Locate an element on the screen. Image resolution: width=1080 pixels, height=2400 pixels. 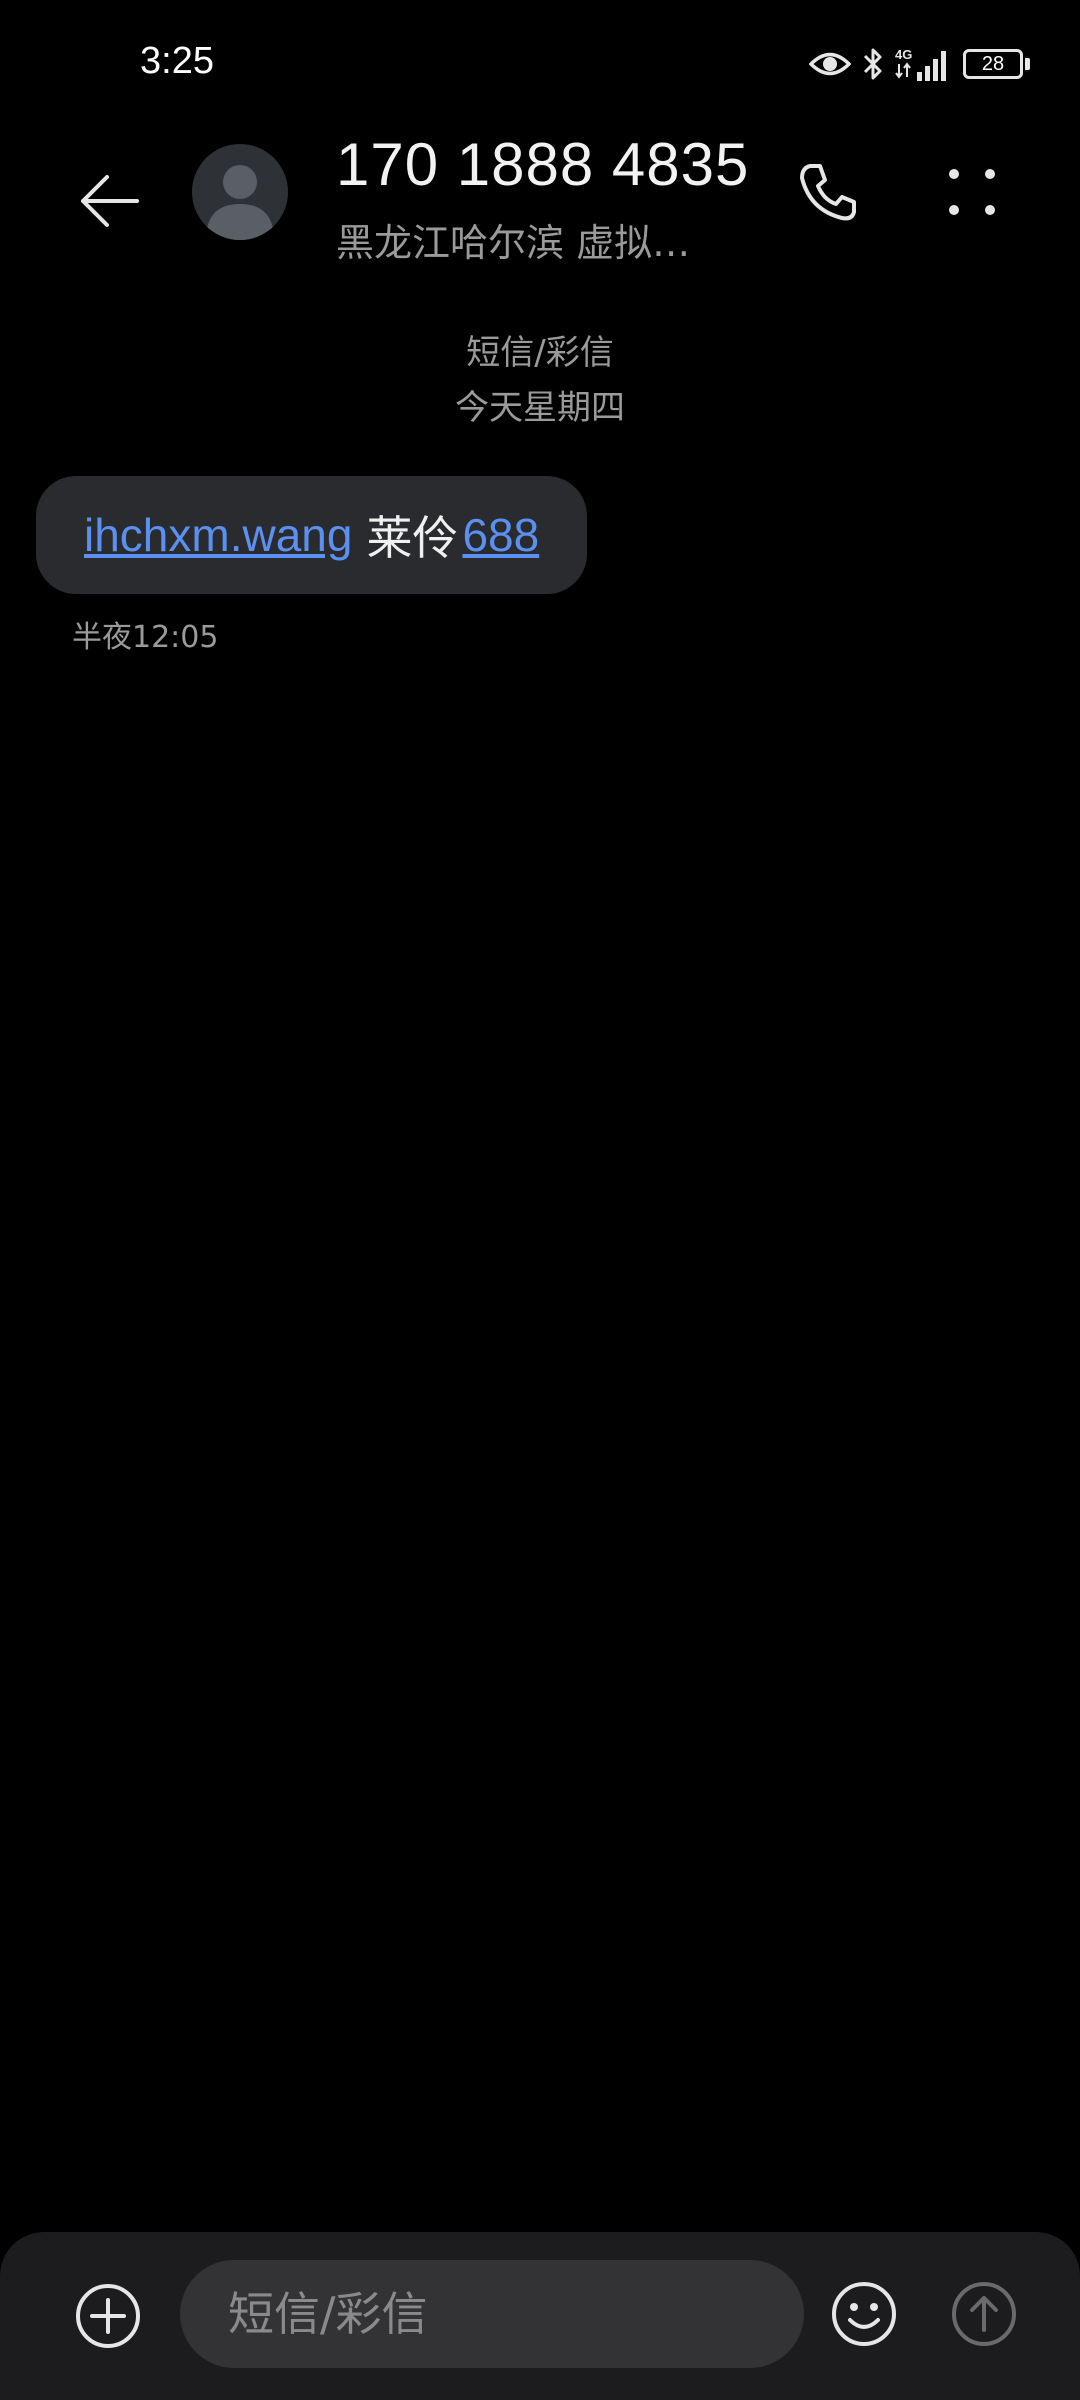
battery-level: 28 is located at coordinates (993, 63).